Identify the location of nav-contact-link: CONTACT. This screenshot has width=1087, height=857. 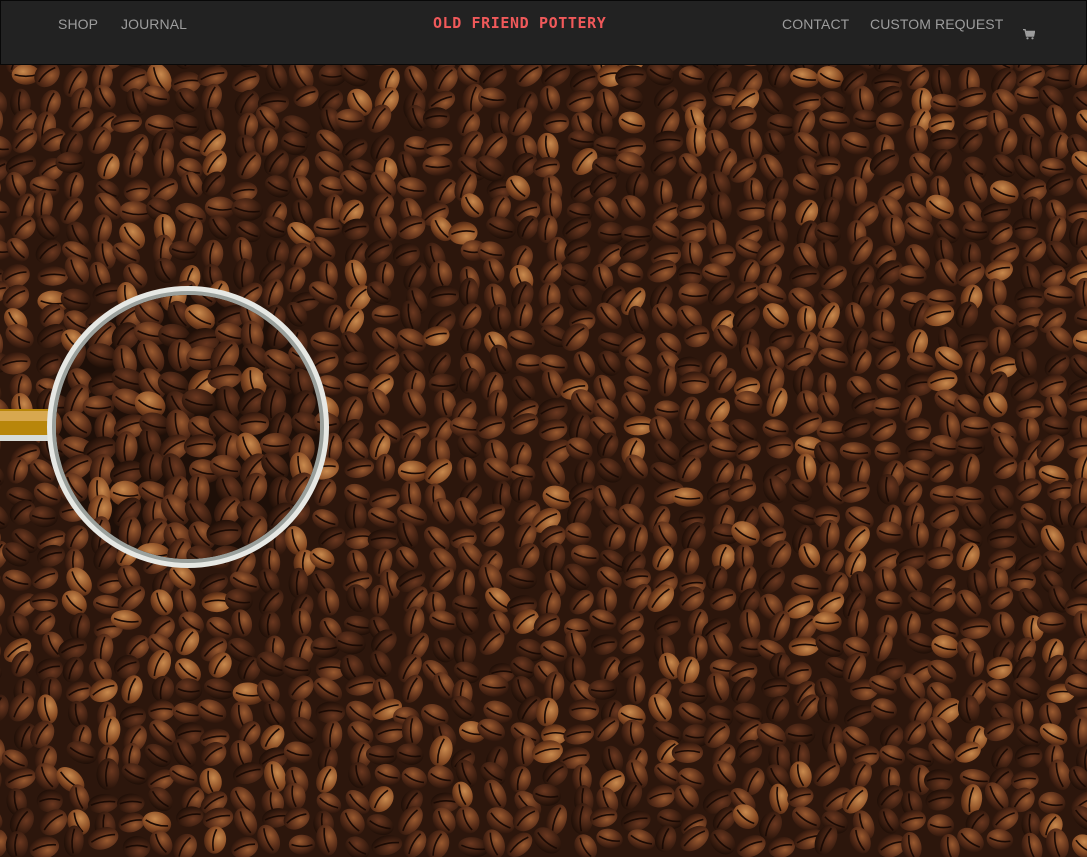
(815, 24).